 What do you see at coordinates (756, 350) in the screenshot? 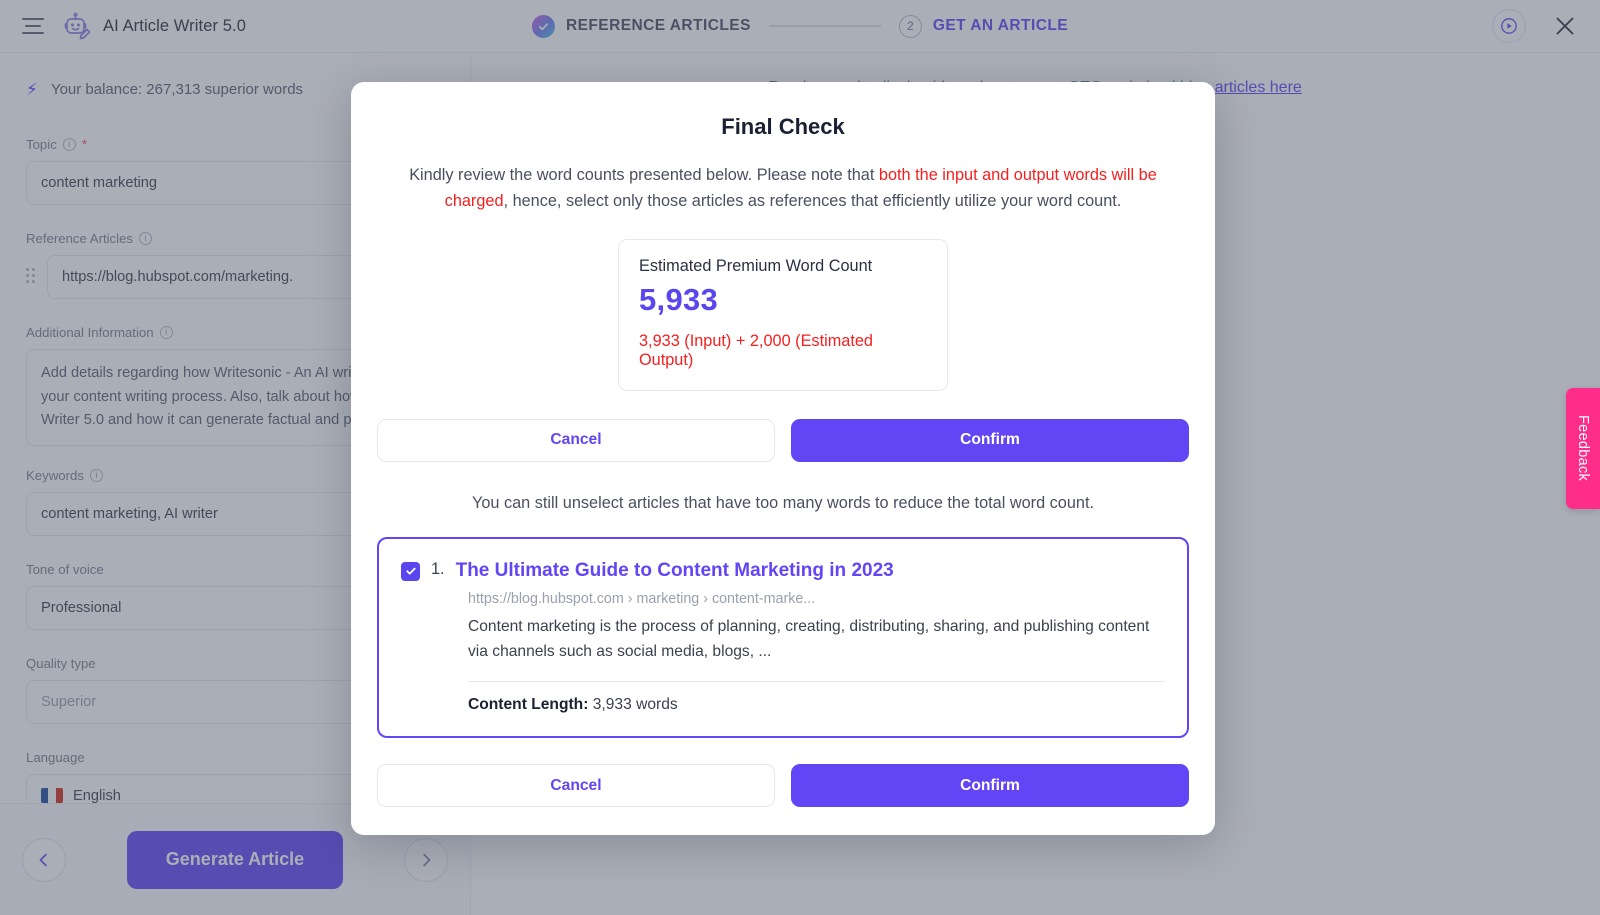
I see `word-count-breakdown: 3,933 (Input) + 2,000 (Estimated Output)` at bounding box center [756, 350].